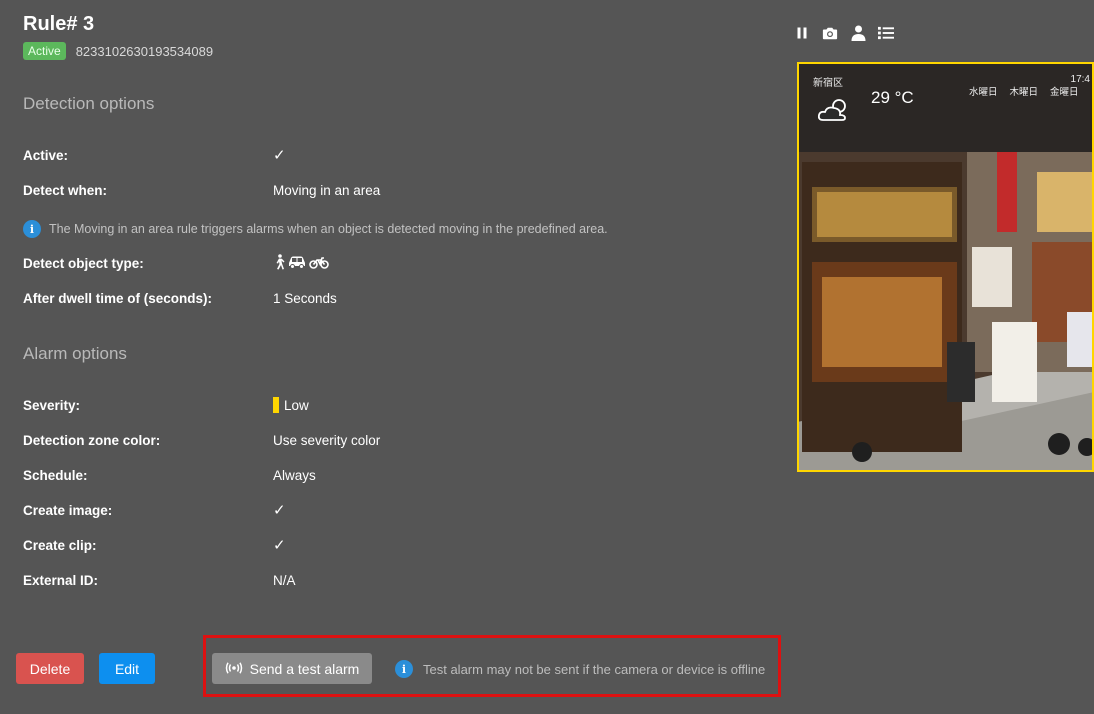 The height and width of the screenshot is (714, 1094). What do you see at coordinates (802, 33) in the screenshot?
I see `pause-icon` at bounding box center [802, 33].